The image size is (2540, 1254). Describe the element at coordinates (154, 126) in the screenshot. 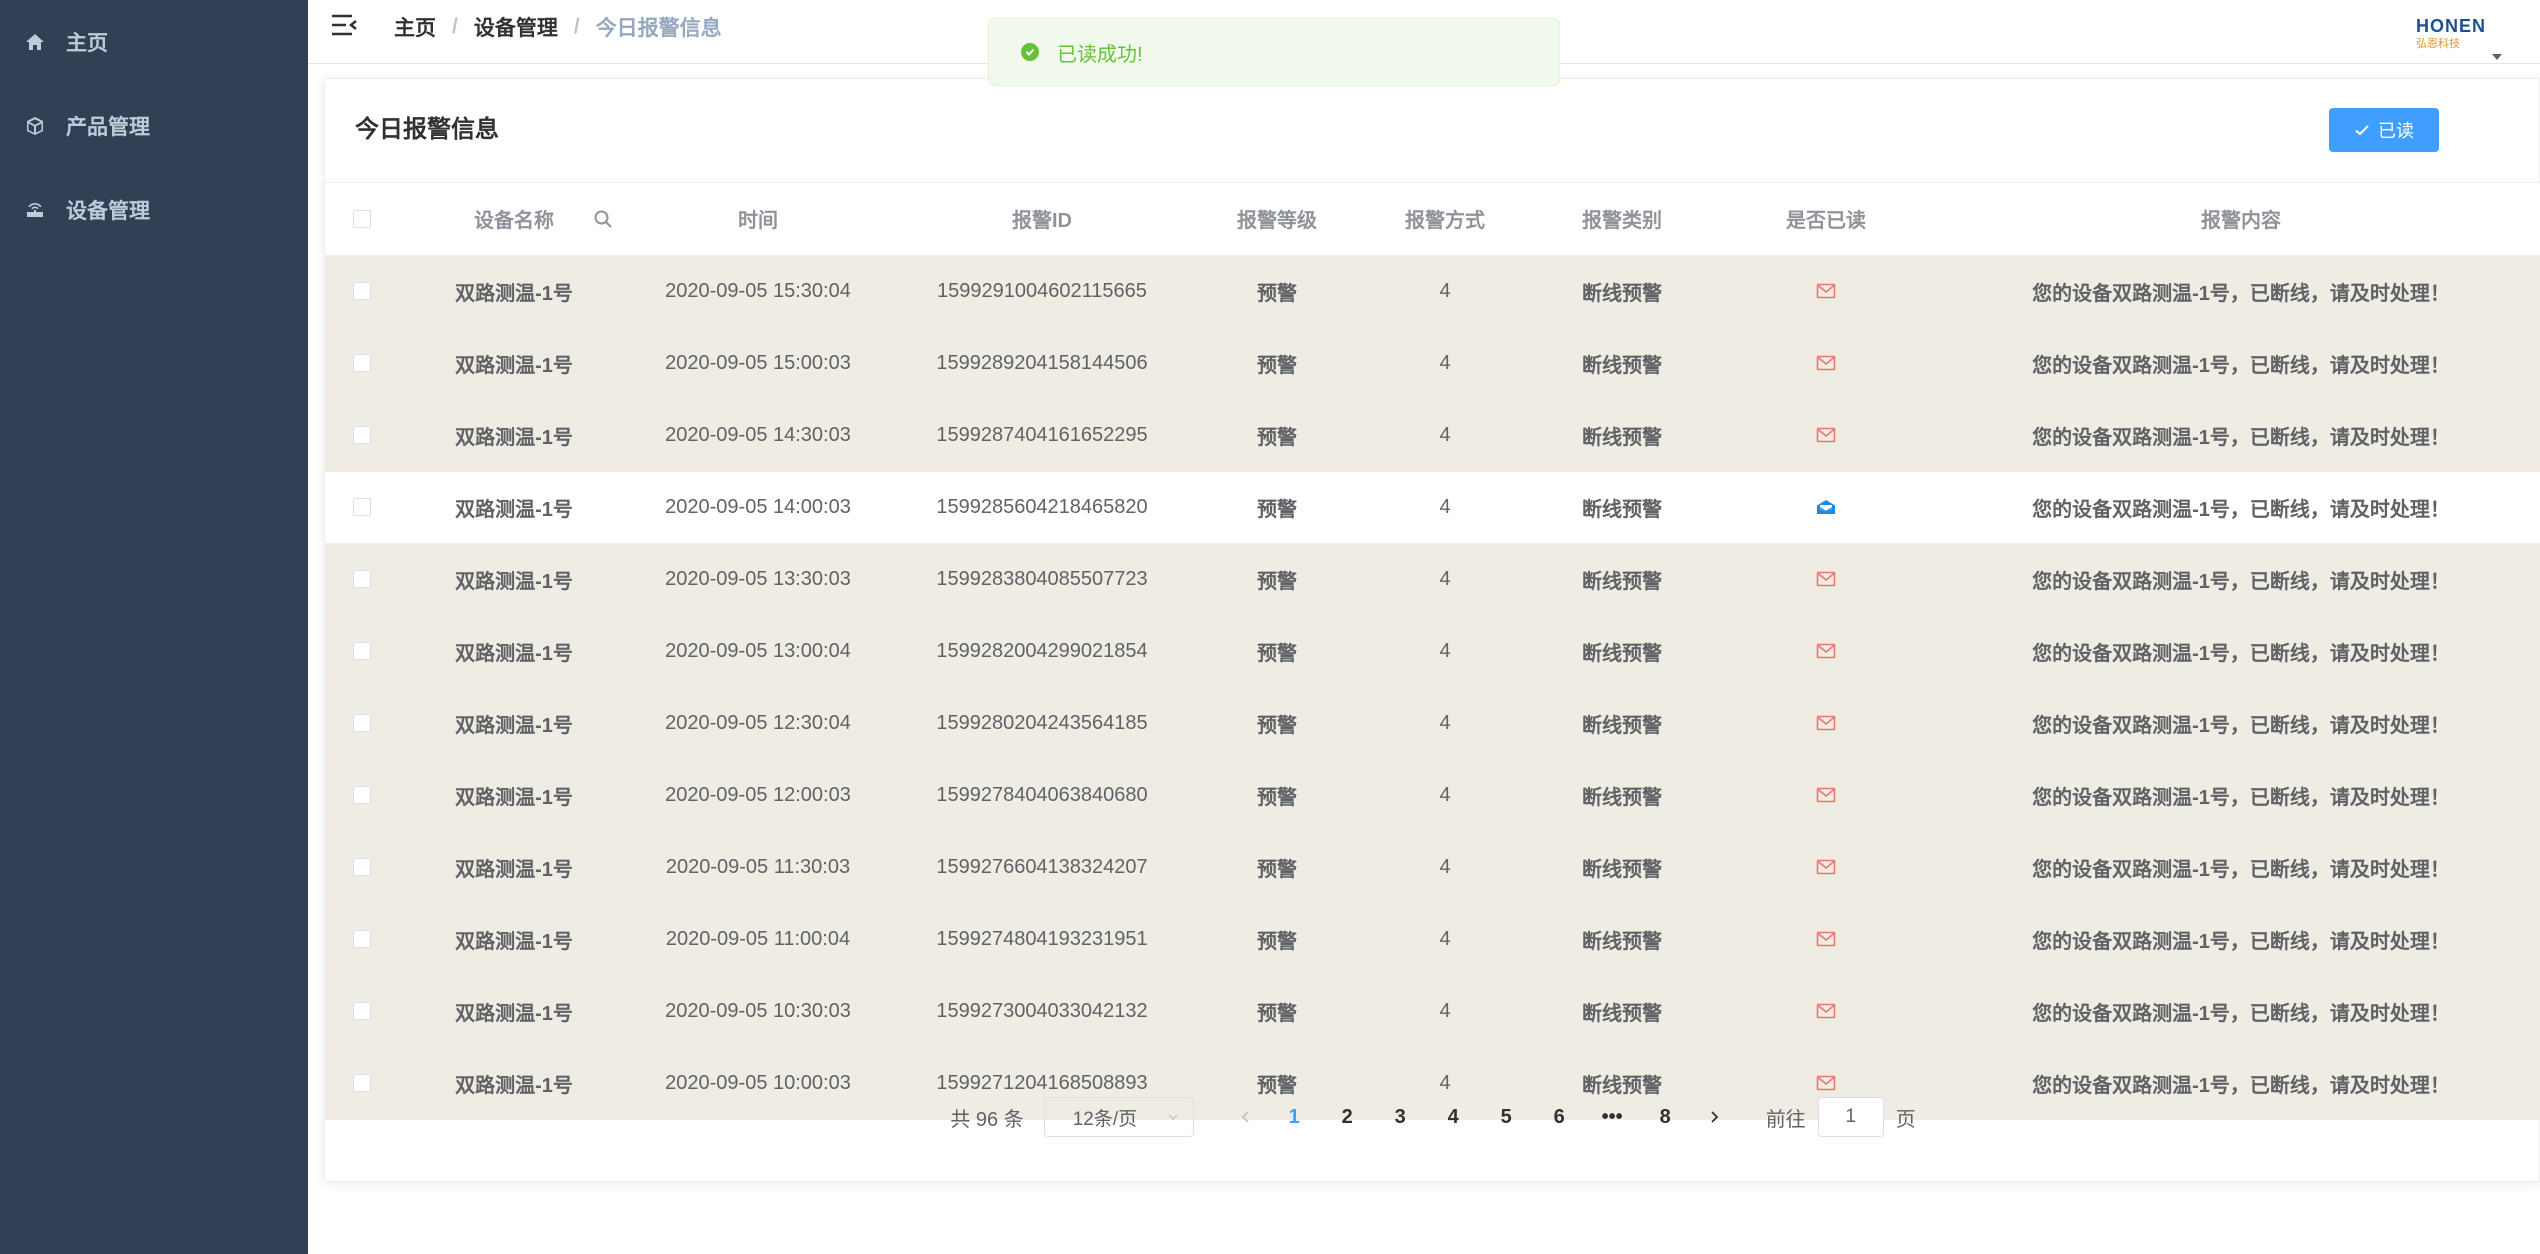

I see `sidebar-item-products: 产品管理` at that location.